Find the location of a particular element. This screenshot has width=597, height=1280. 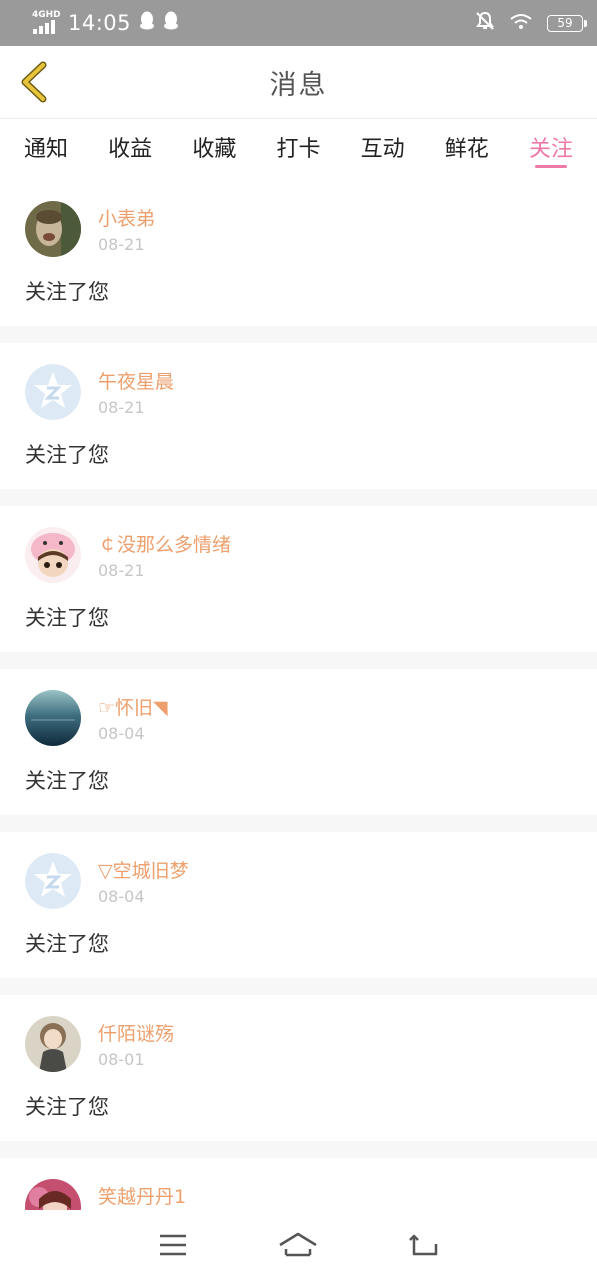

menu-button is located at coordinates (173, 1245).